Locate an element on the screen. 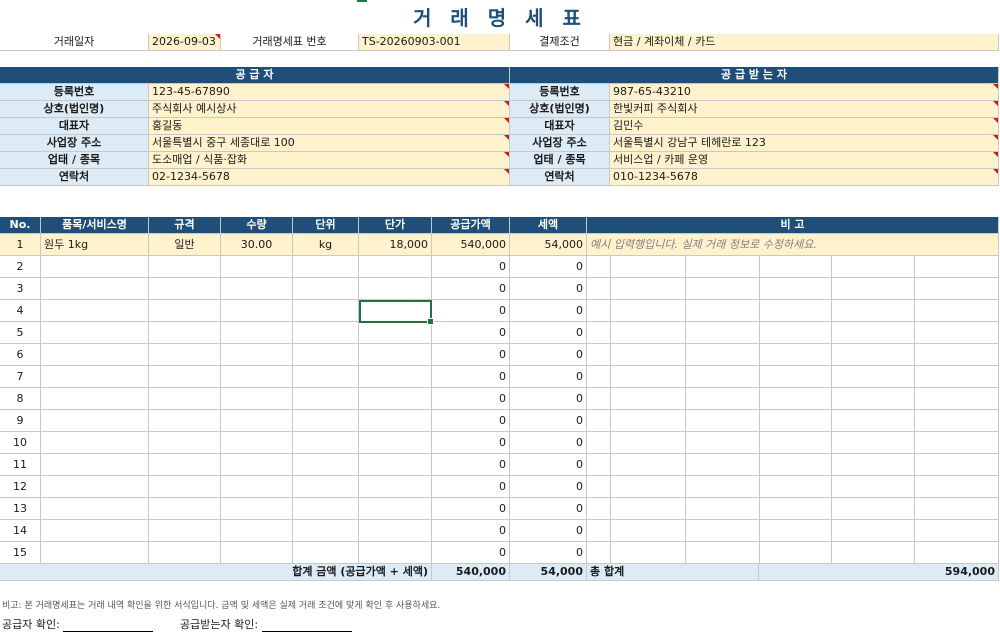  table-cell: 540,000 is located at coordinates (471, 245).